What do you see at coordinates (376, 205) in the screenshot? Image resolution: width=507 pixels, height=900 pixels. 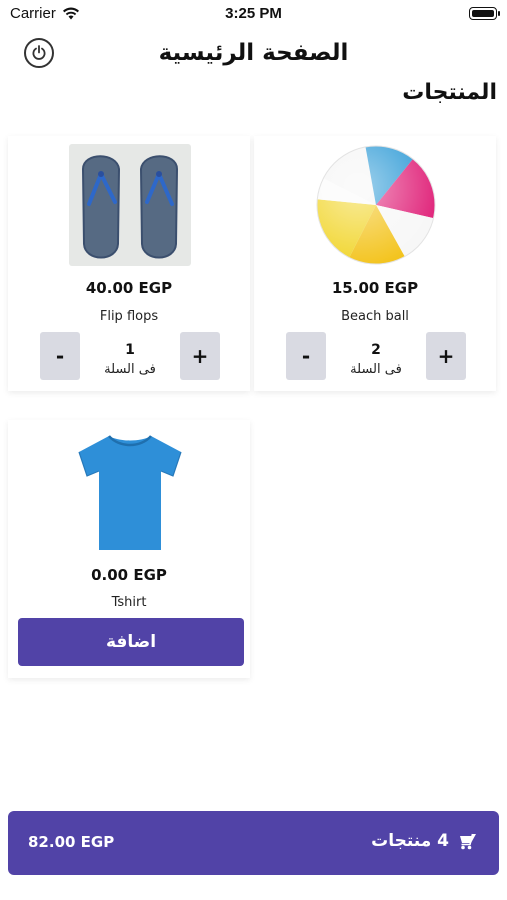 I see `beach-ball-image` at bounding box center [376, 205].